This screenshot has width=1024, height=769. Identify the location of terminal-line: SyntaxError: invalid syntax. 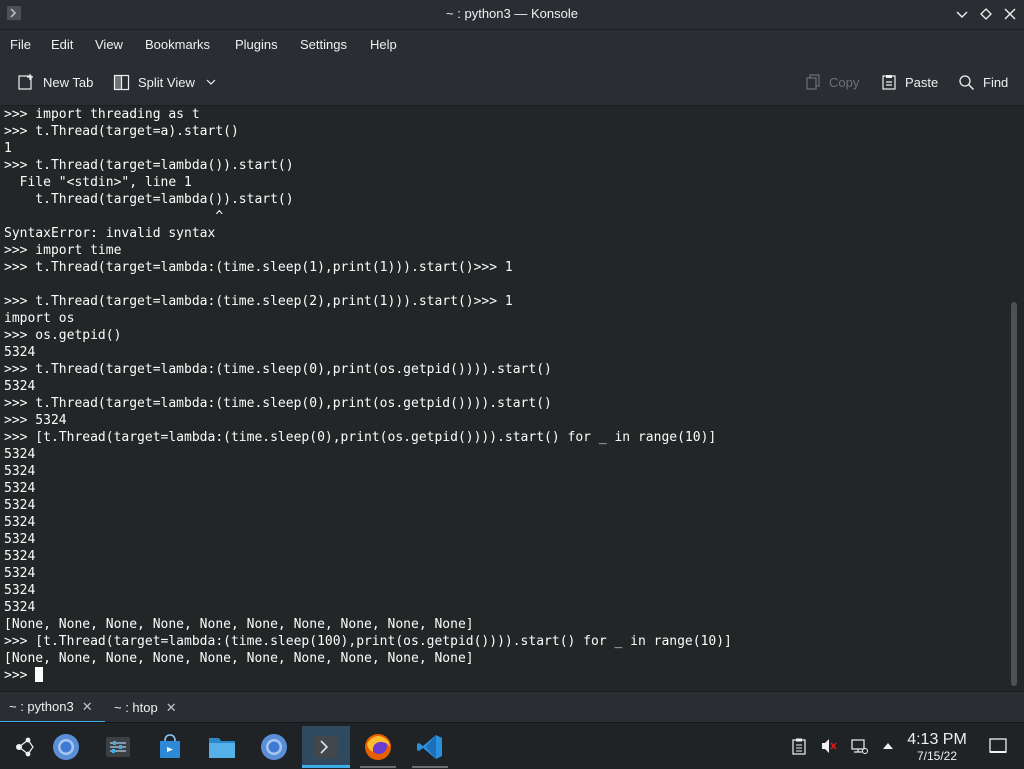
(110, 233).